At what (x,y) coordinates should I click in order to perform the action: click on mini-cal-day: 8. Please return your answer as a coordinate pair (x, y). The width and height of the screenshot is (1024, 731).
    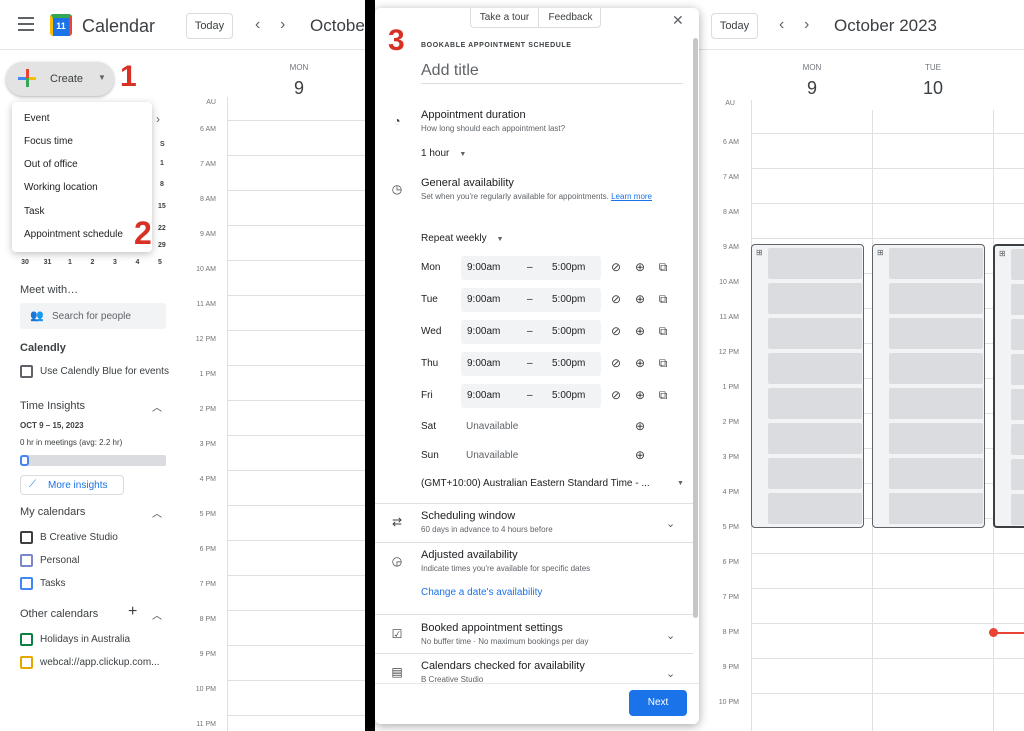
    Looking at the image, I should click on (162, 184).